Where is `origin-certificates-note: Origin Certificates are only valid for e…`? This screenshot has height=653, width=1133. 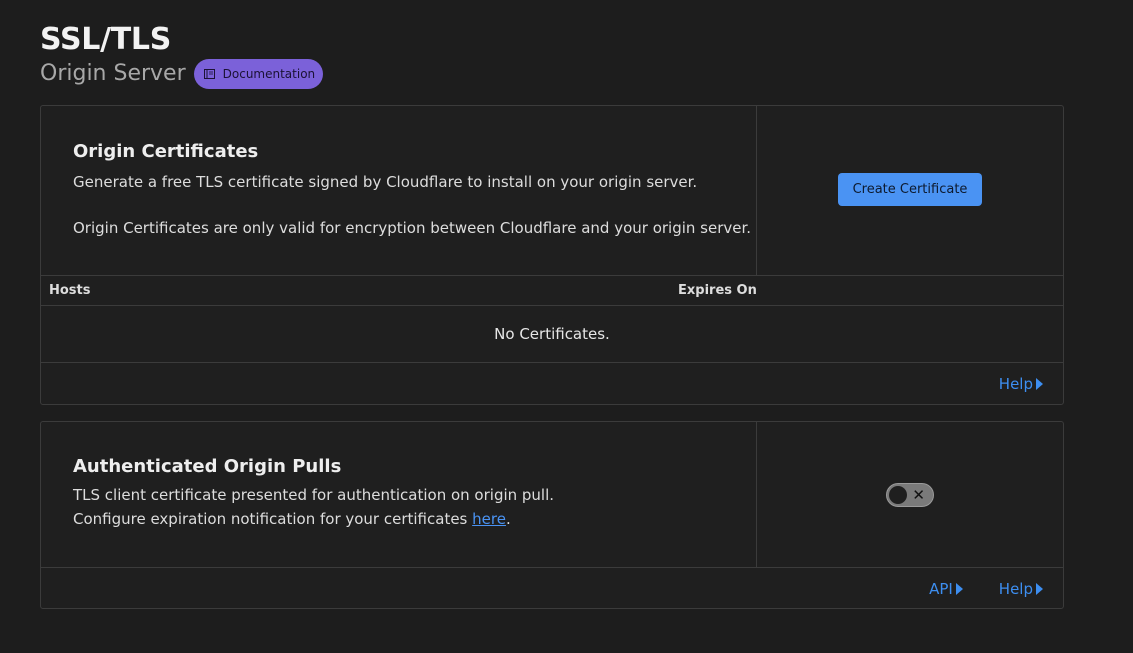 origin-certificates-note: Origin Certificates are only valid for e… is located at coordinates (412, 228).